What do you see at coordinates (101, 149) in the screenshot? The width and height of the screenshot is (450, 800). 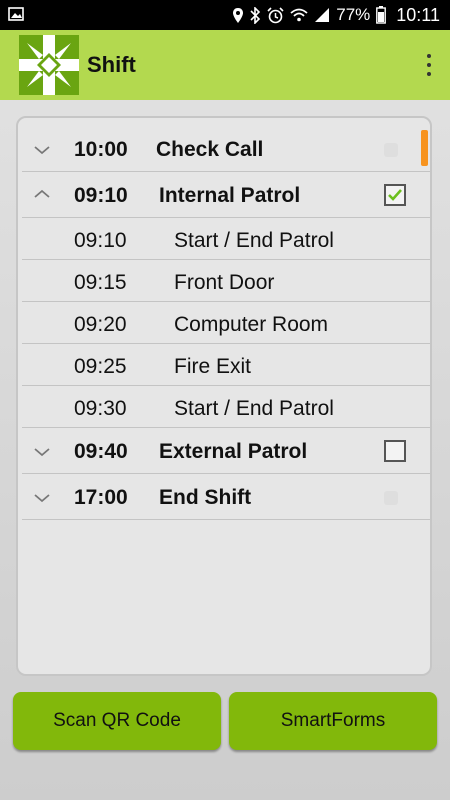 I see `group-time: 10:00` at bounding box center [101, 149].